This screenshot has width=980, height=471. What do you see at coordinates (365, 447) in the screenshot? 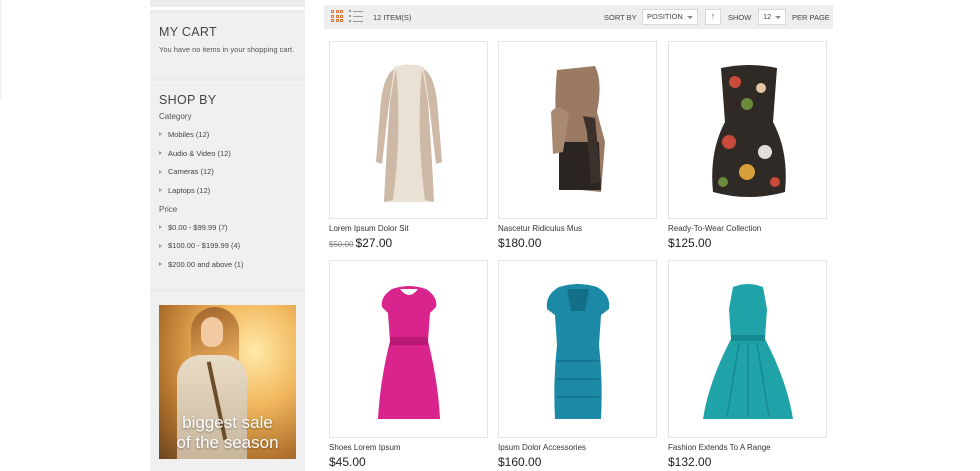
I see `product-name: Shoes Lorem Ipsum` at bounding box center [365, 447].